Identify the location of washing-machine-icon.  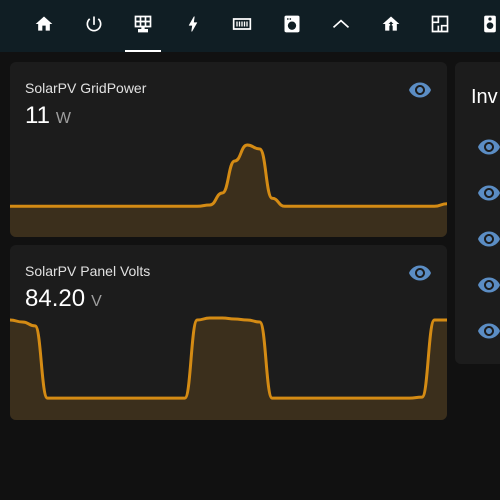
(292, 26).